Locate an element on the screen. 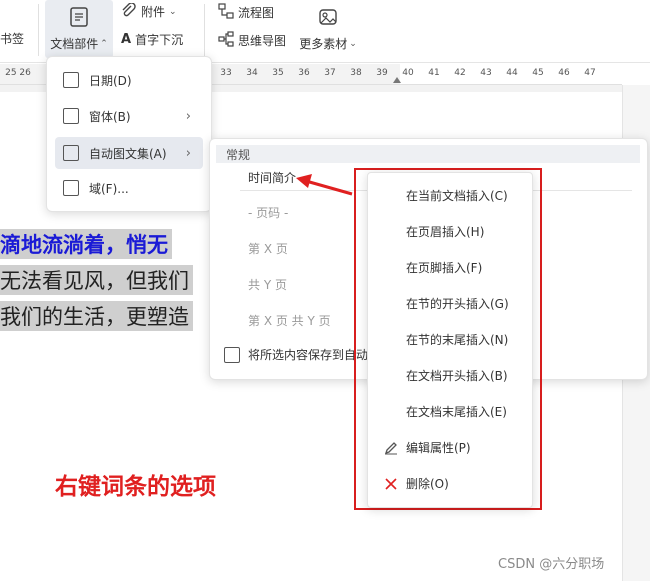 This screenshot has height=581, width=650. delete-item: 删除(O) is located at coordinates (416, 483).